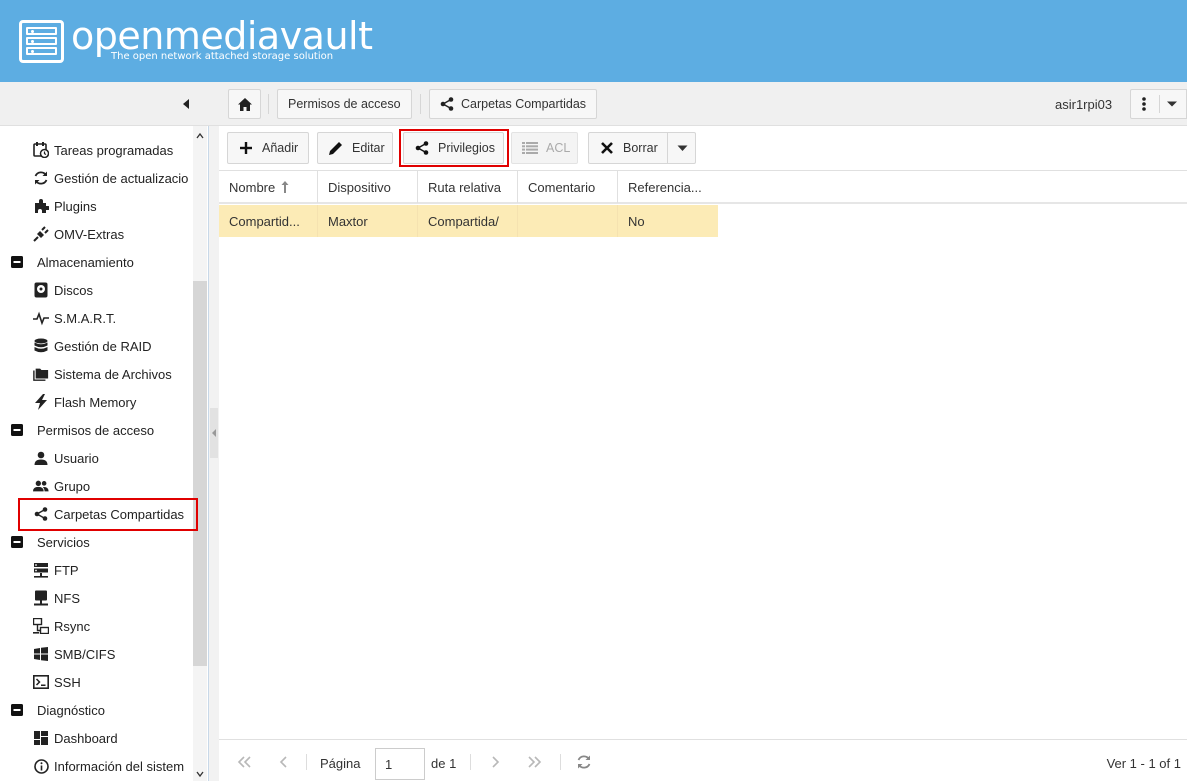 Image resolution: width=1187 pixels, height=781 pixels. What do you see at coordinates (636, 221) in the screenshot?
I see `table-cell: No` at bounding box center [636, 221].